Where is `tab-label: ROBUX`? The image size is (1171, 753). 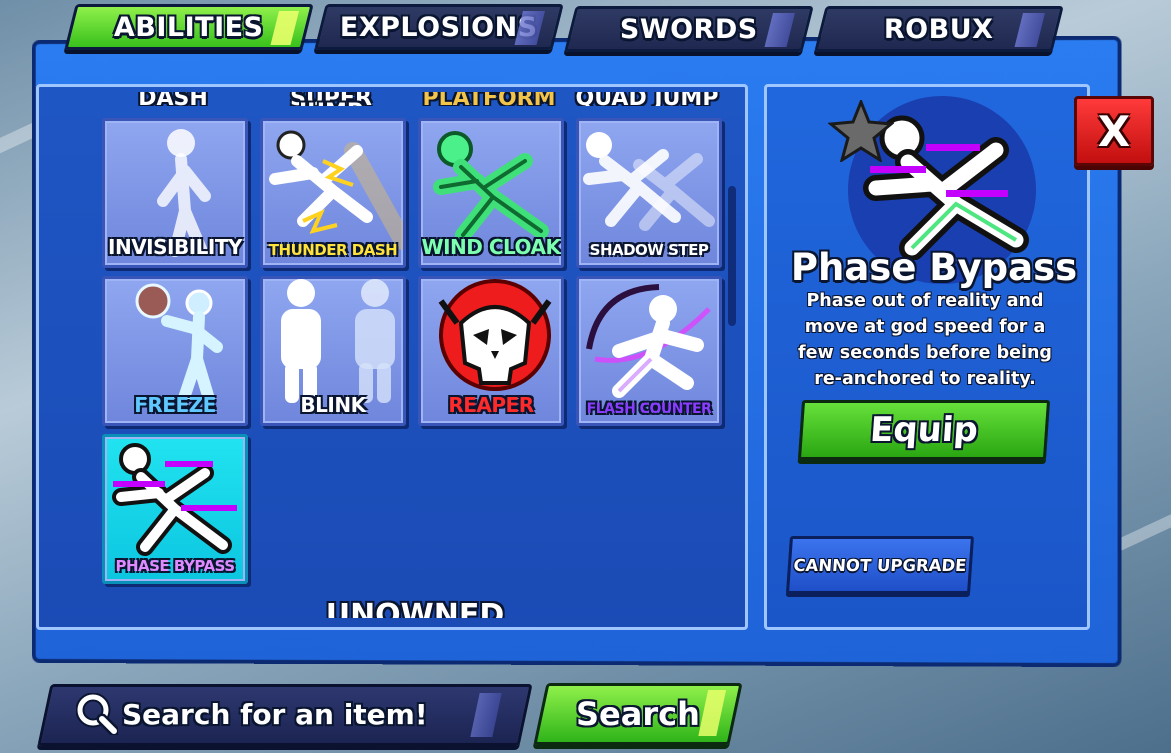 tab-label: ROBUX is located at coordinates (939, 29).